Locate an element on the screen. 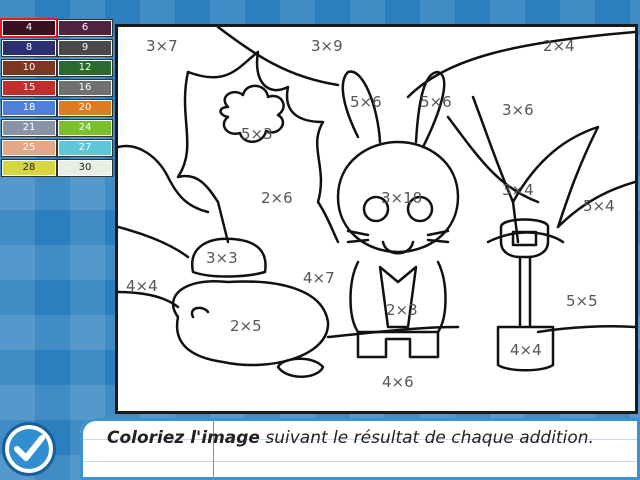  region-label-r9: 3×4 is located at coordinates (518, 190).